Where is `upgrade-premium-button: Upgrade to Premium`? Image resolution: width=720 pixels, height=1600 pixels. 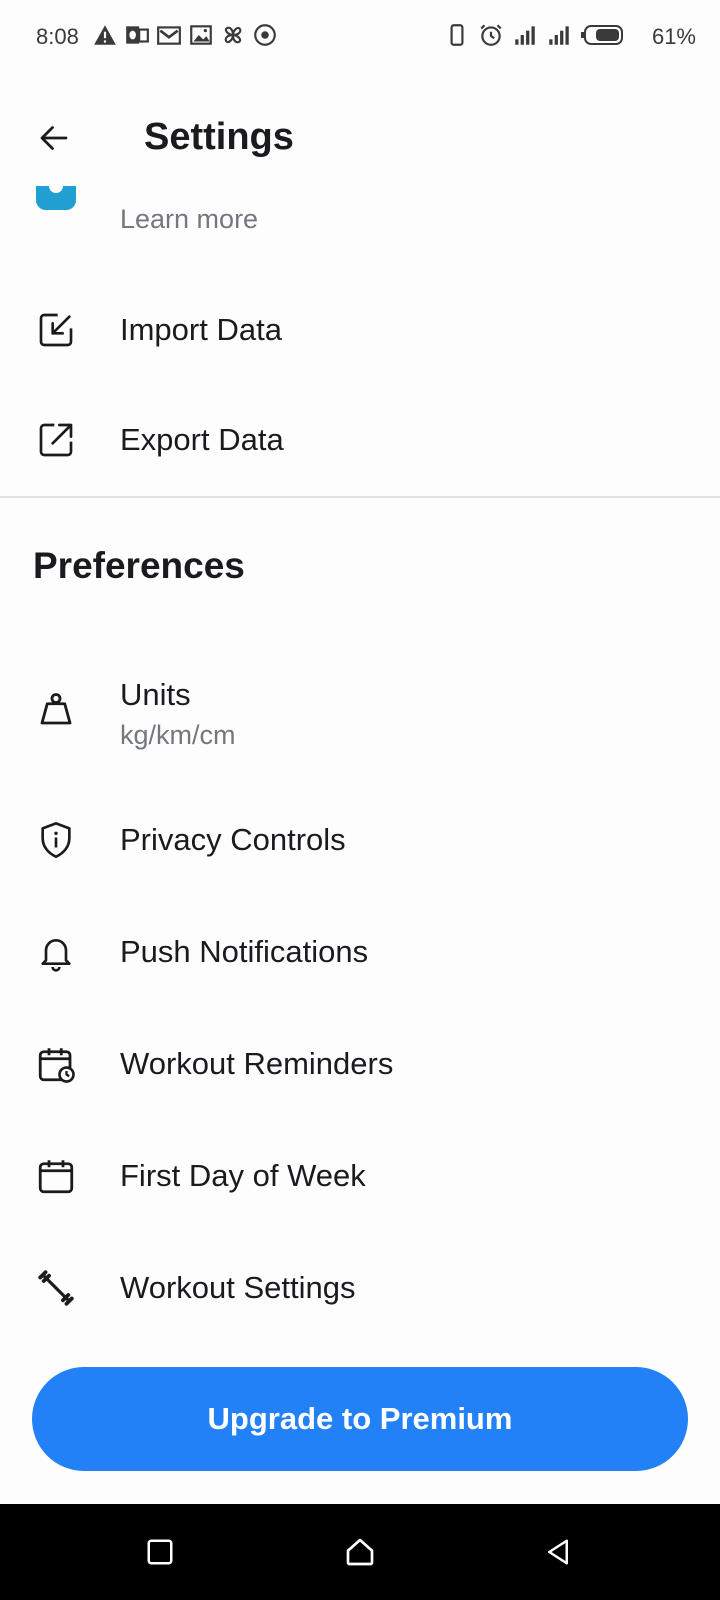 upgrade-premium-button: Upgrade to Premium is located at coordinates (360, 1419).